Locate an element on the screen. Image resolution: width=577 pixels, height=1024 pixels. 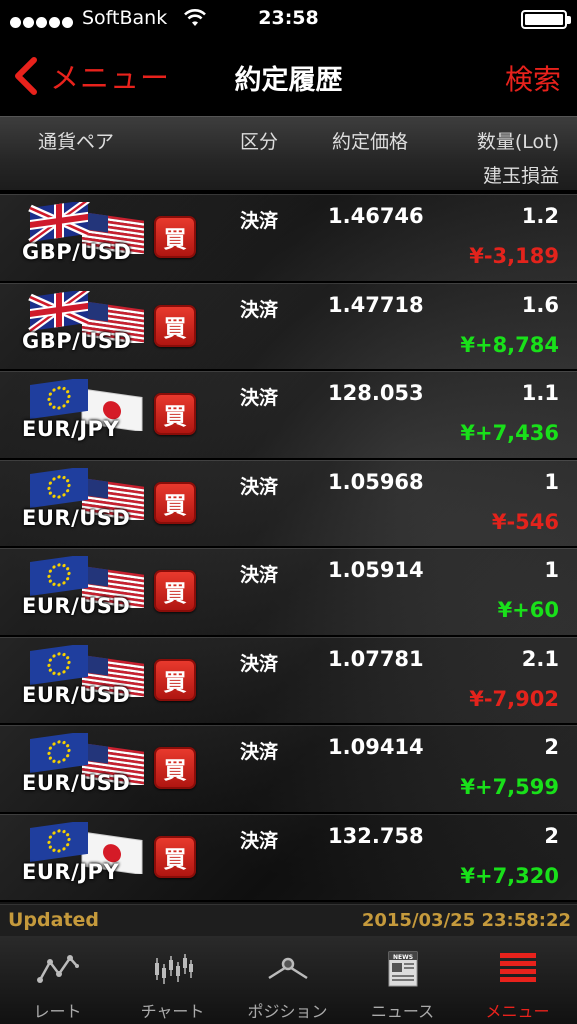
trade-price: 1.05914 is located at coordinates (376, 570).